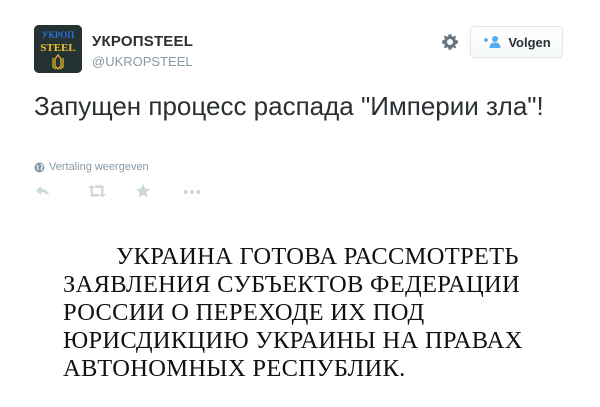  I want to click on avatar-text-top: УКРОП, so click(58, 35).